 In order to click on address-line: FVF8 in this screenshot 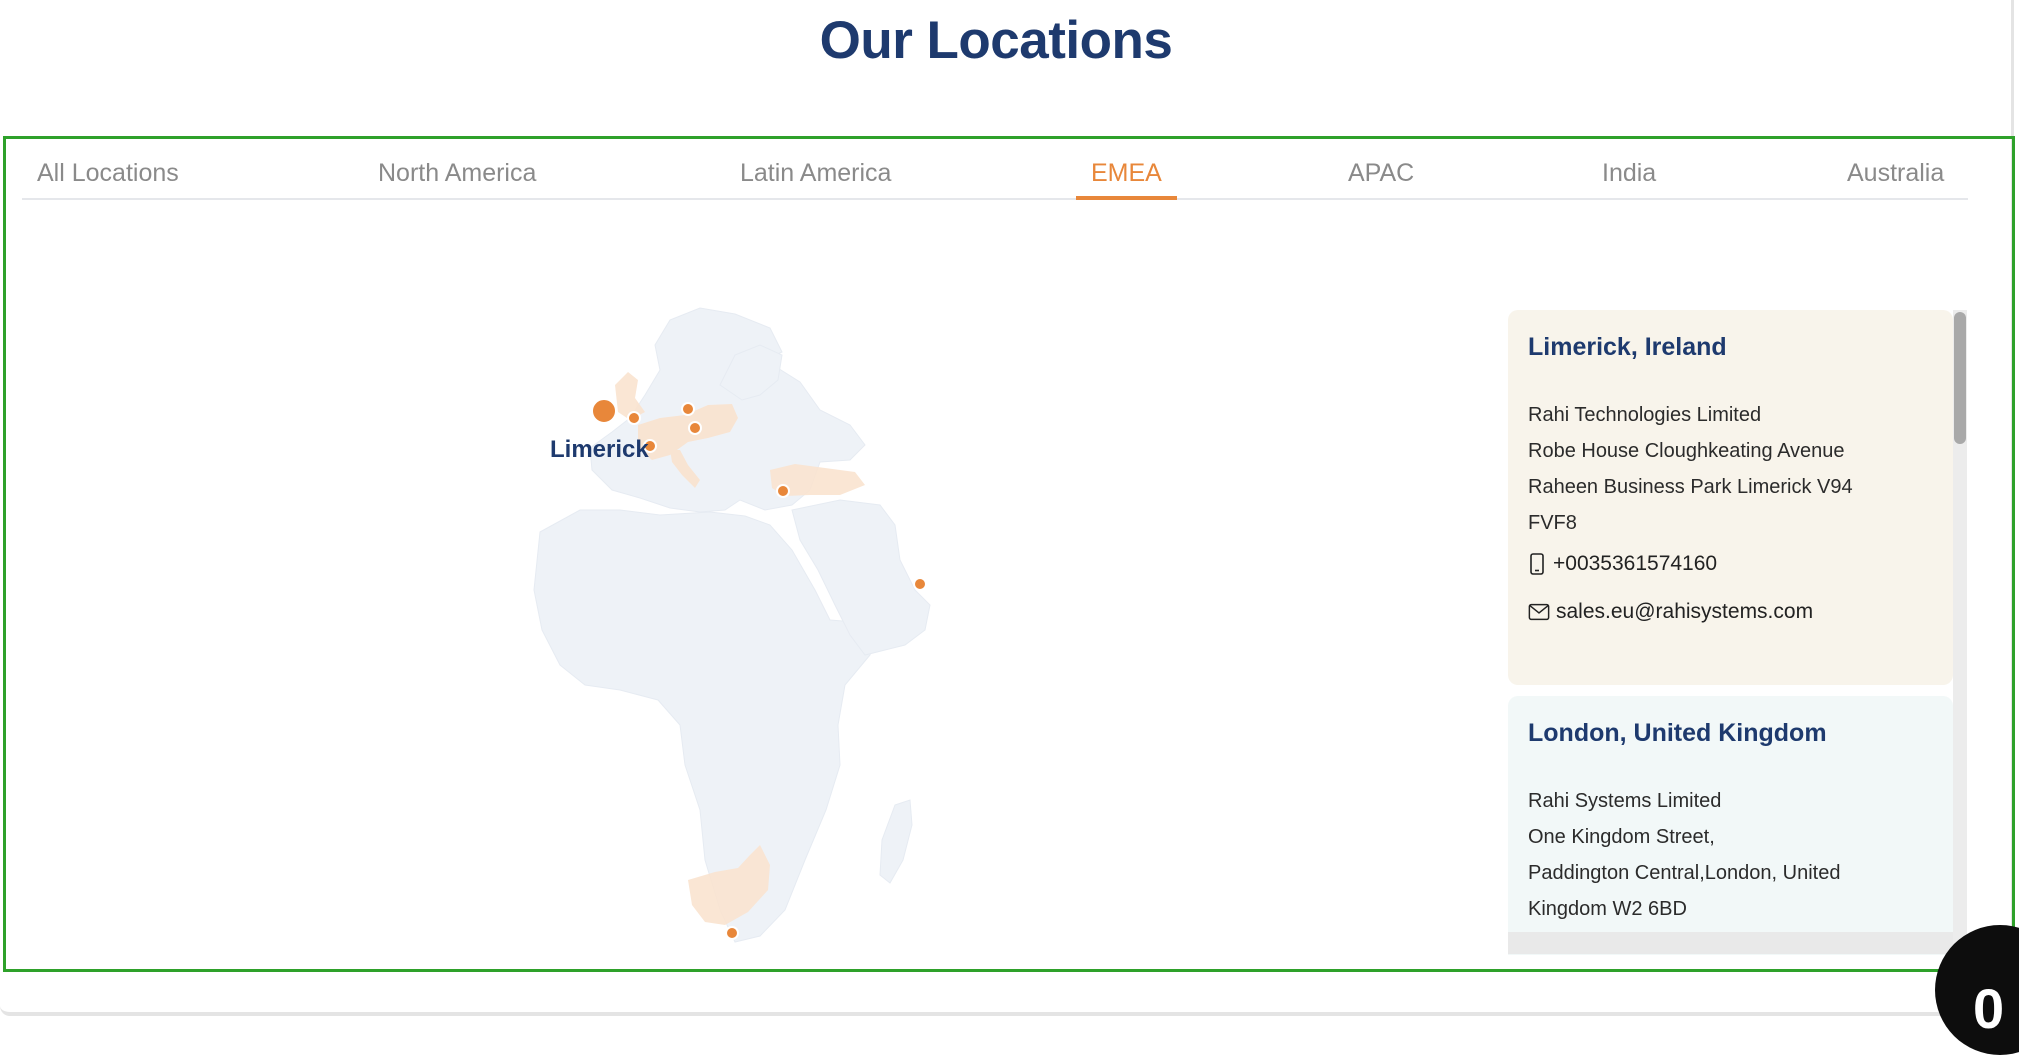, I will do `click(1552, 523)`.